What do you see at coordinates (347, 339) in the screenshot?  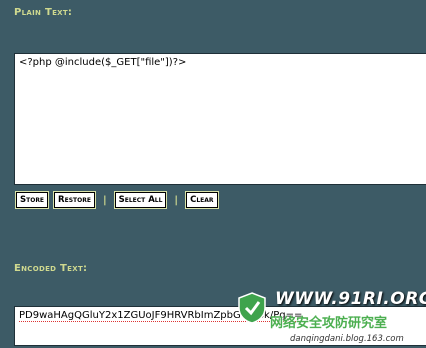 I see `watermark-blog-url: danqingdani.blog.163.com` at bounding box center [347, 339].